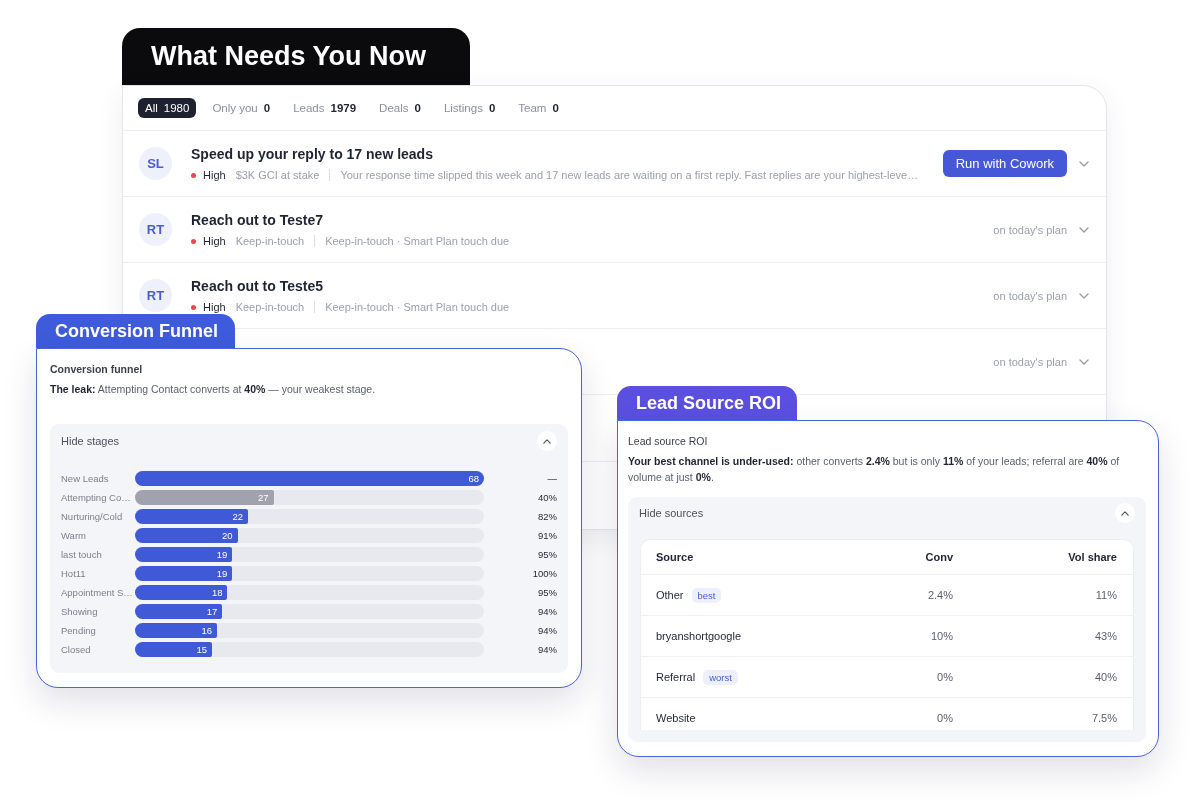 The image size is (1200, 800). I want to click on card-subtitle: Lead source ROI, so click(668, 441).